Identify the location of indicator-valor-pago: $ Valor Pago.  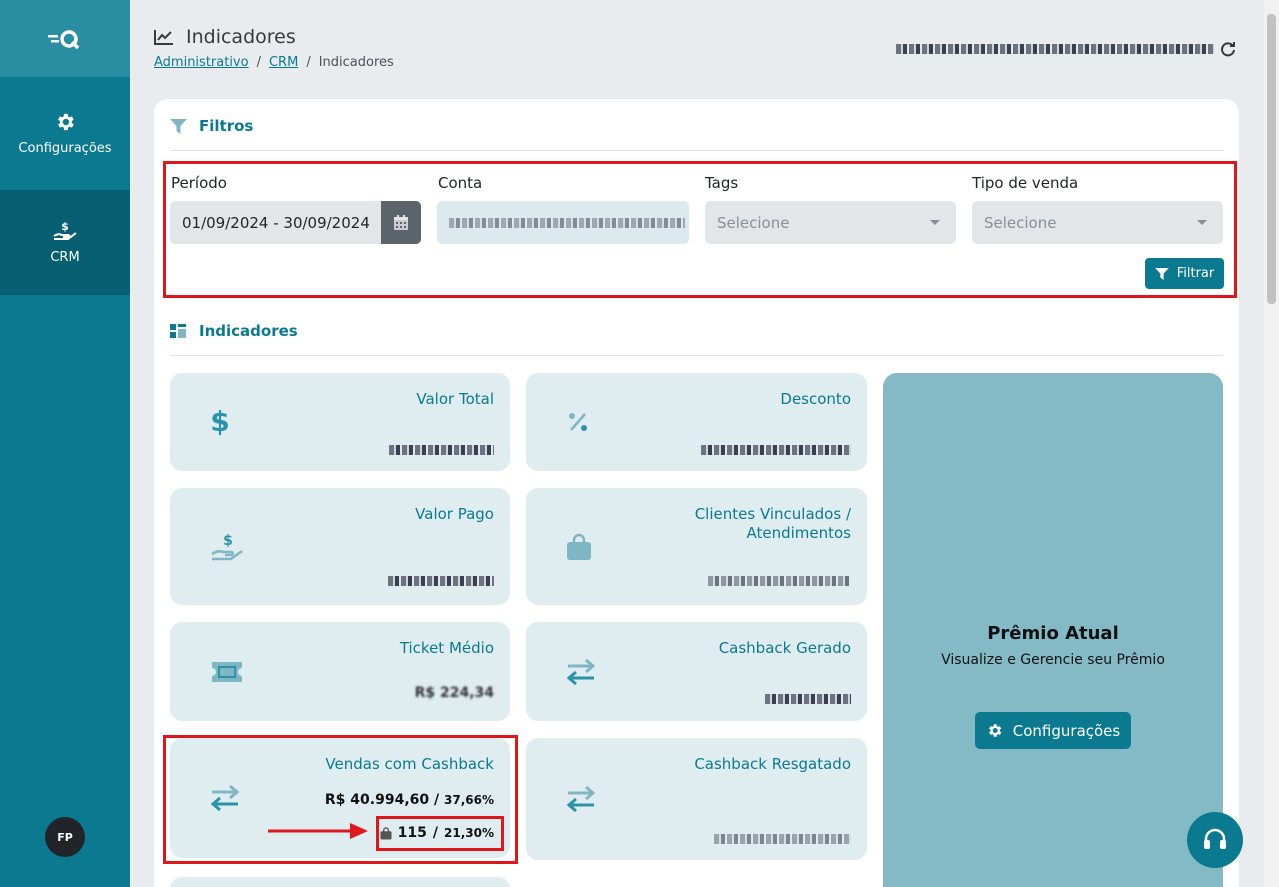
(340, 546).